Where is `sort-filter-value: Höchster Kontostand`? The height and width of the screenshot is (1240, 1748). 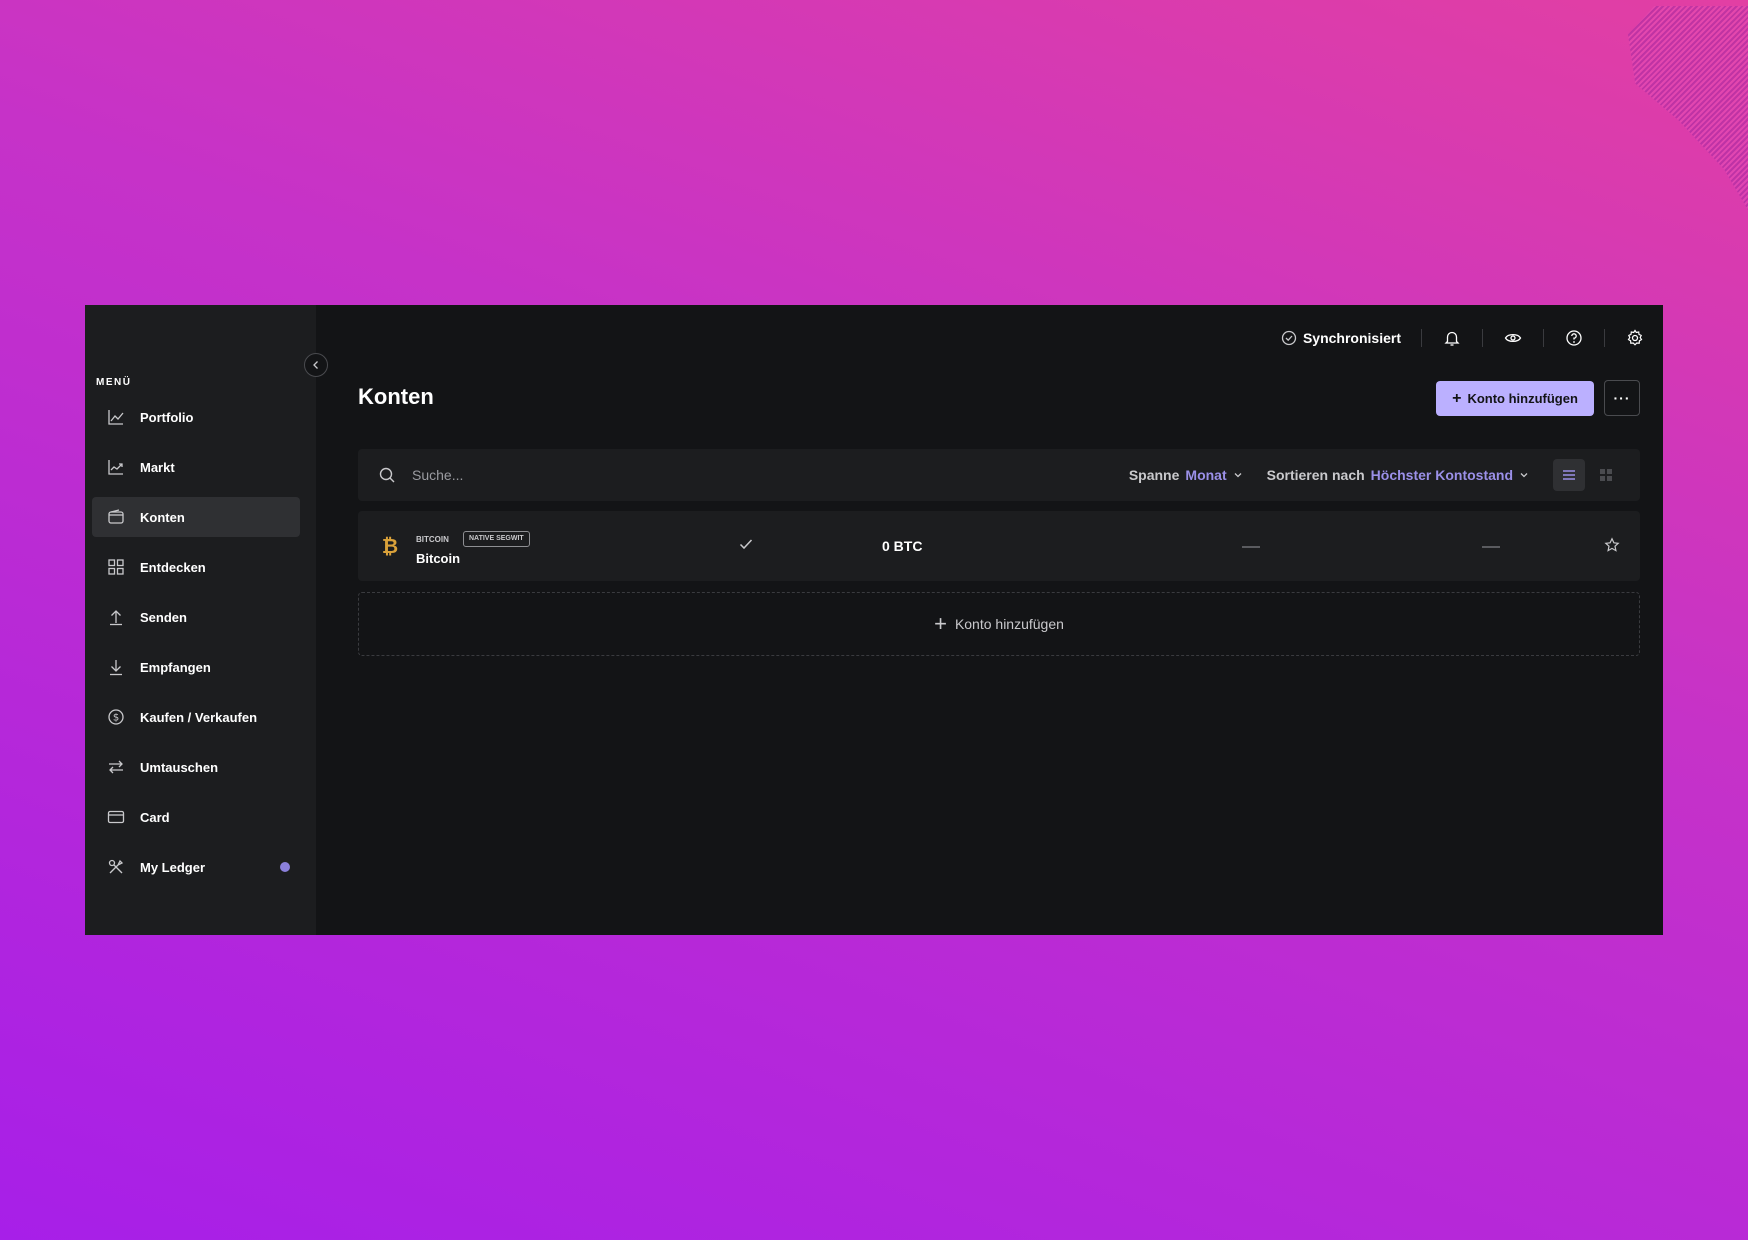 sort-filter-value: Höchster Kontostand is located at coordinates (1441, 475).